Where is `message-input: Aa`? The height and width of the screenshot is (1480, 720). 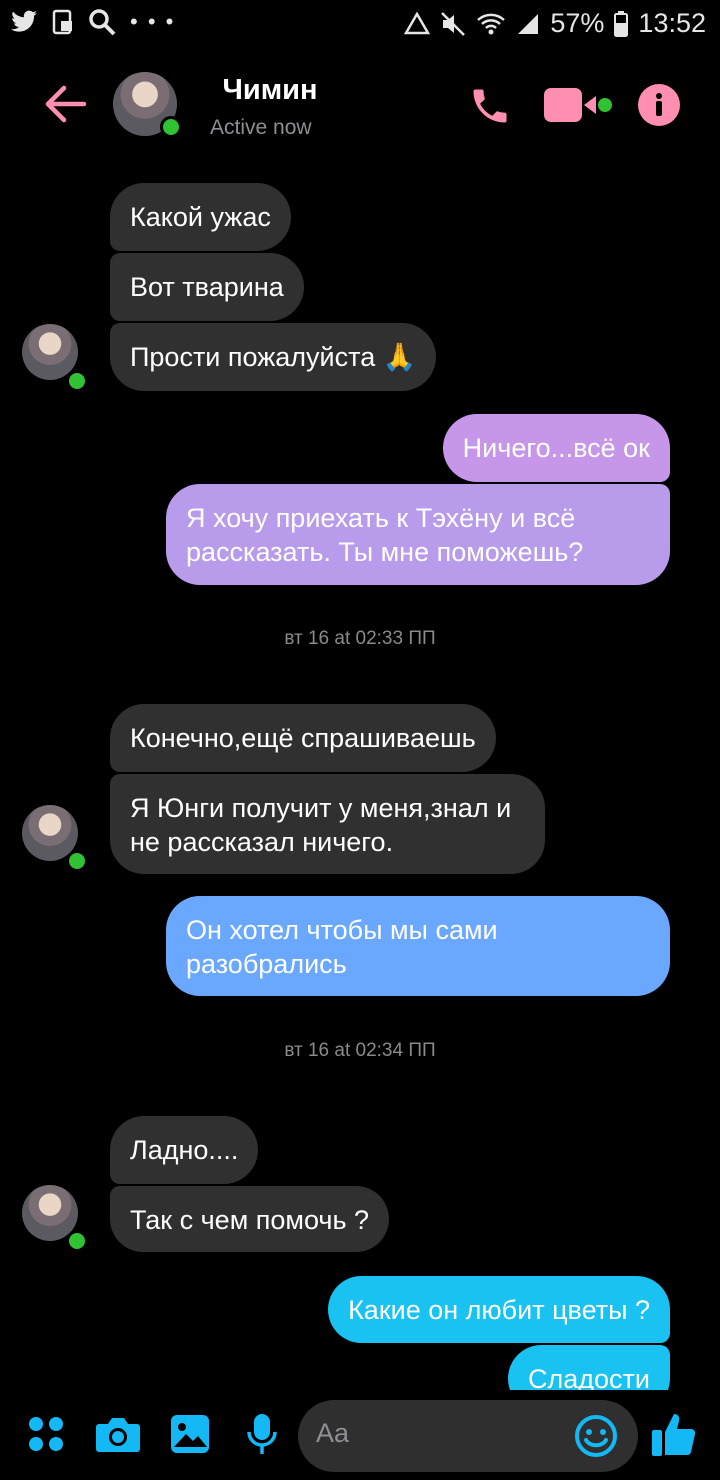 message-input: Aa is located at coordinates (468, 1436).